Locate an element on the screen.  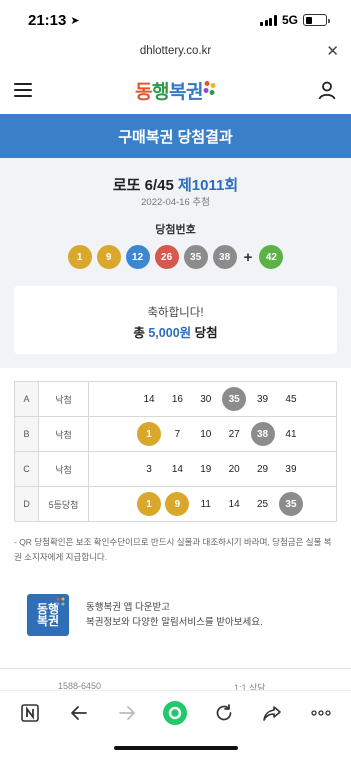
battery-icon is located at coordinates (316, 20).